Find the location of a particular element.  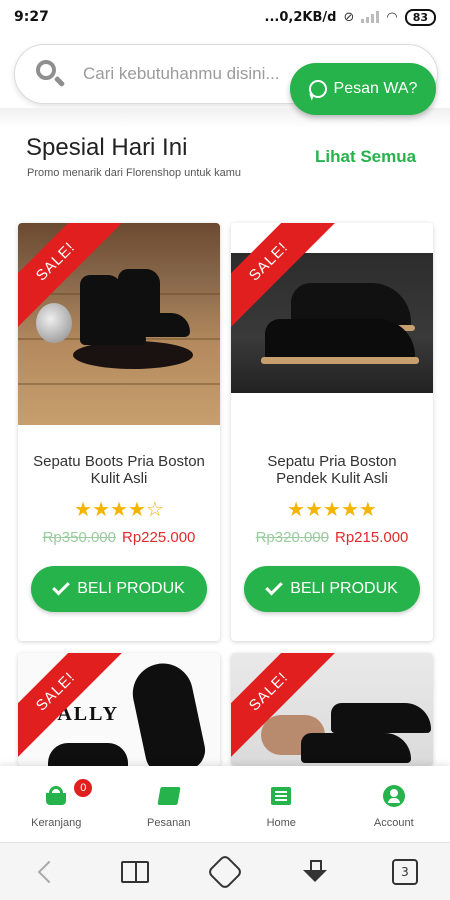

wifi-icon: ◠ is located at coordinates (392, 17).